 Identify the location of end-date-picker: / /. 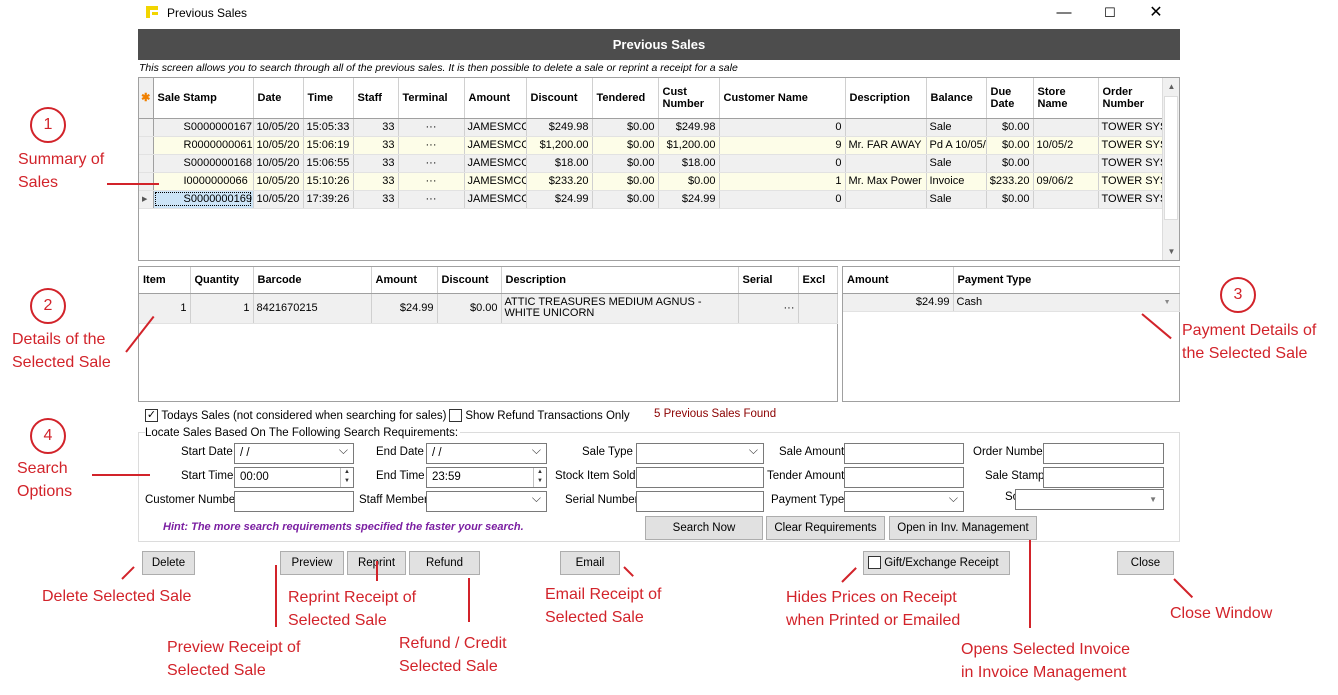
(486, 452).